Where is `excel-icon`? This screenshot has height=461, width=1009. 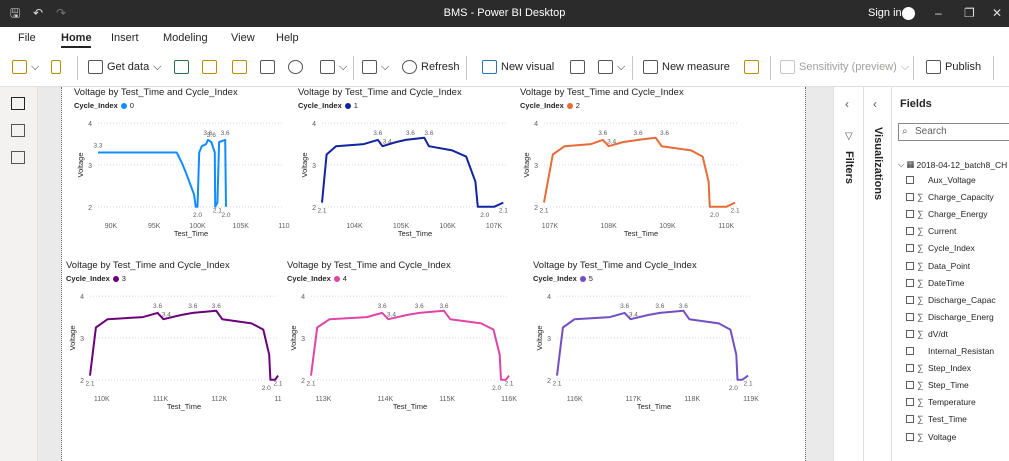
excel-icon is located at coordinates (181, 67).